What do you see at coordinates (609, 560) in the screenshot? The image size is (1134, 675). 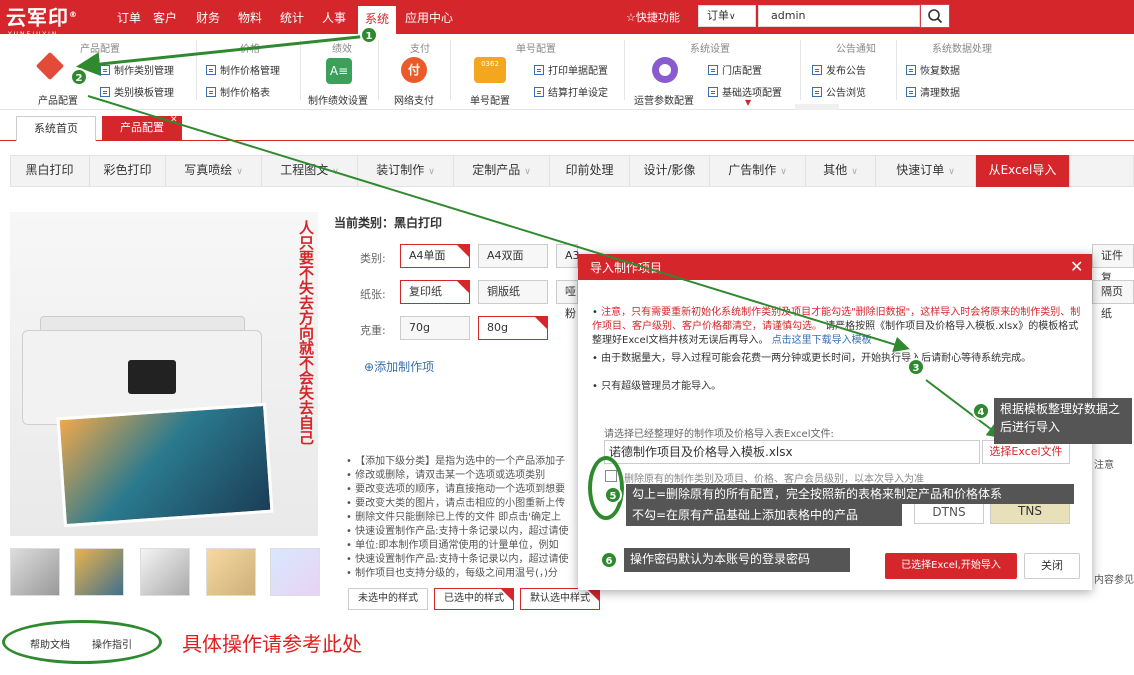 I see `step-badge-6: 6` at bounding box center [609, 560].